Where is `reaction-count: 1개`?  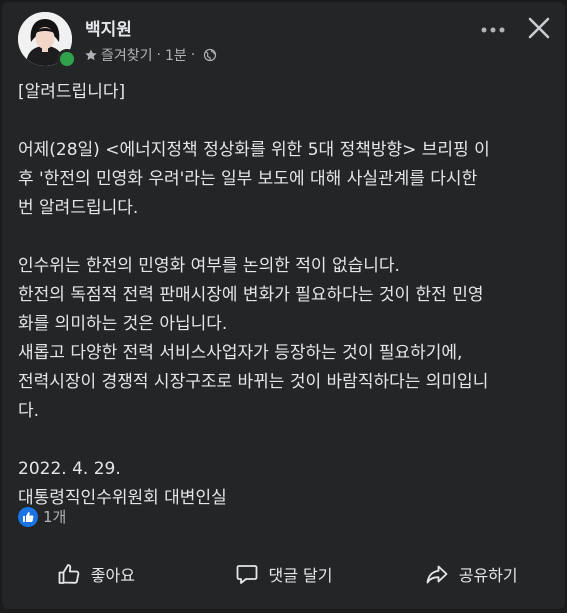 reaction-count: 1개 is located at coordinates (55, 517).